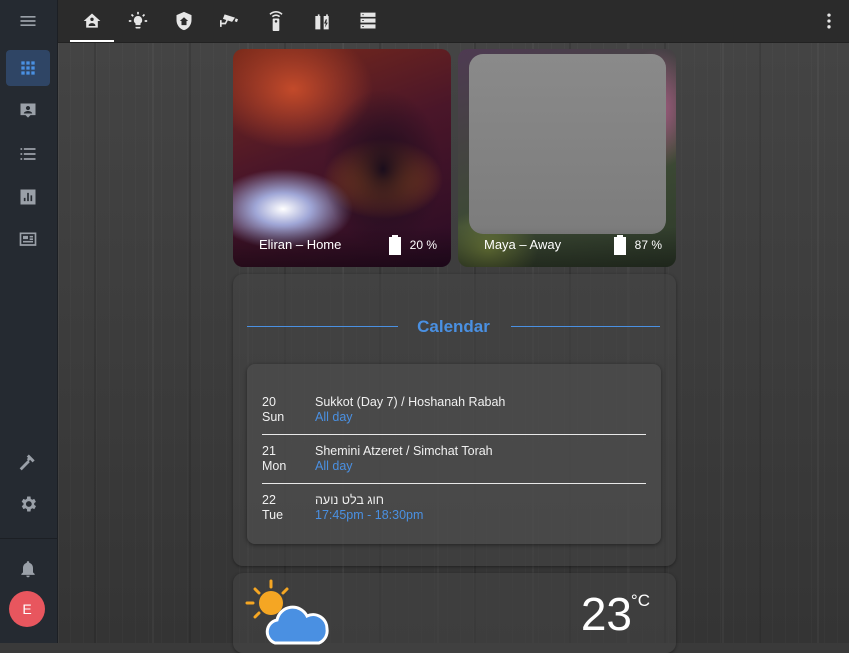 Image resolution: width=849 pixels, height=653 pixels. What do you see at coordinates (423, 245) in the screenshot?
I see `battery-level: 20 %` at bounding box center [423, 245].